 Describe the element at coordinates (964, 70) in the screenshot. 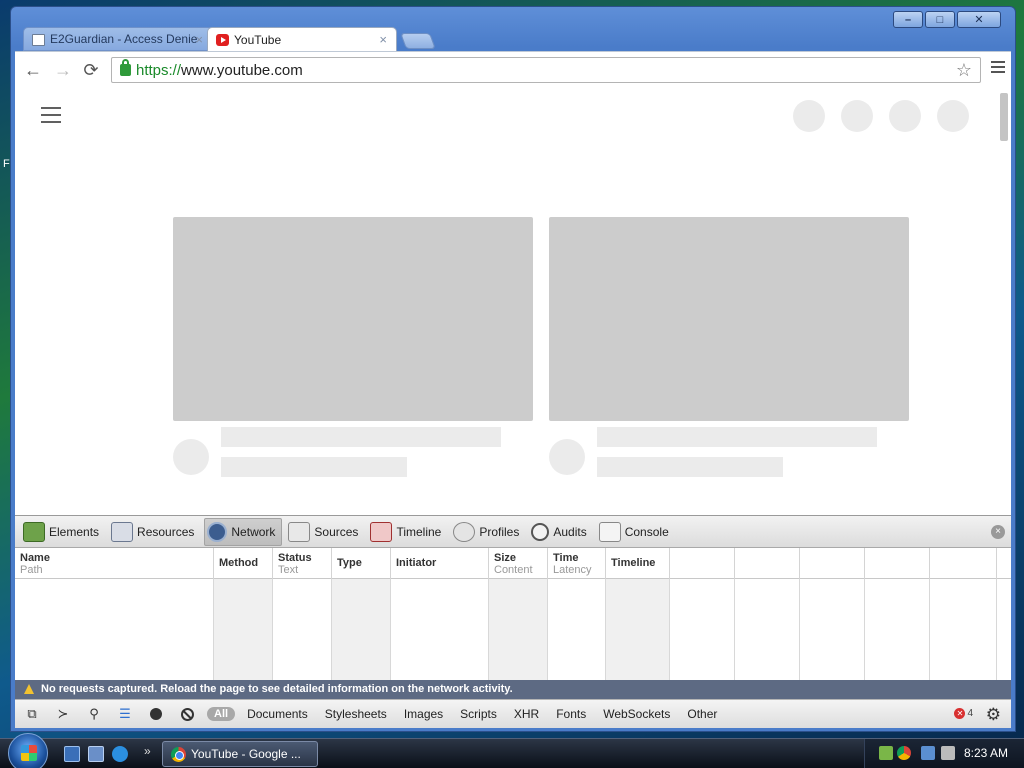

I see `bookmark-star-icon: ☆` at that location.